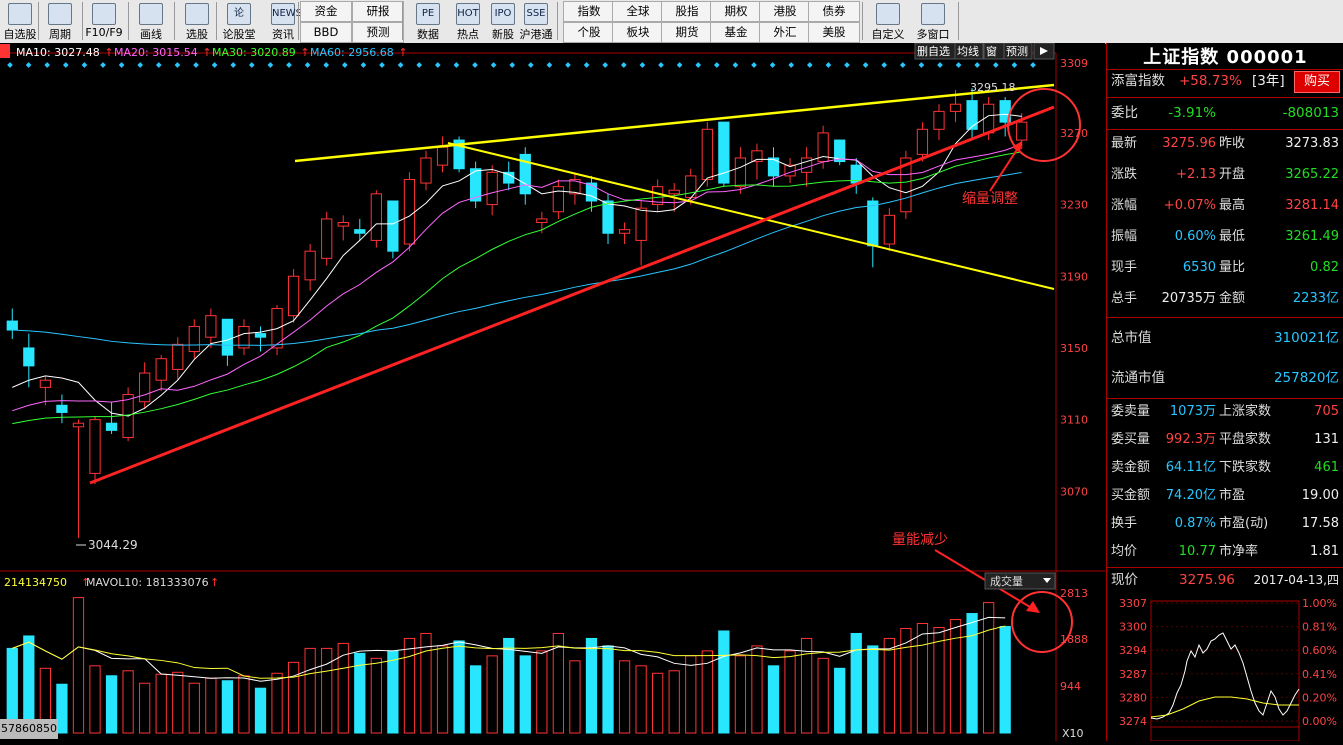 This screenshot has height=745, width=1343. Describe the element at coordinates (736, 32) in the screenshot. I see `market-tab-button: 基金` at that location.